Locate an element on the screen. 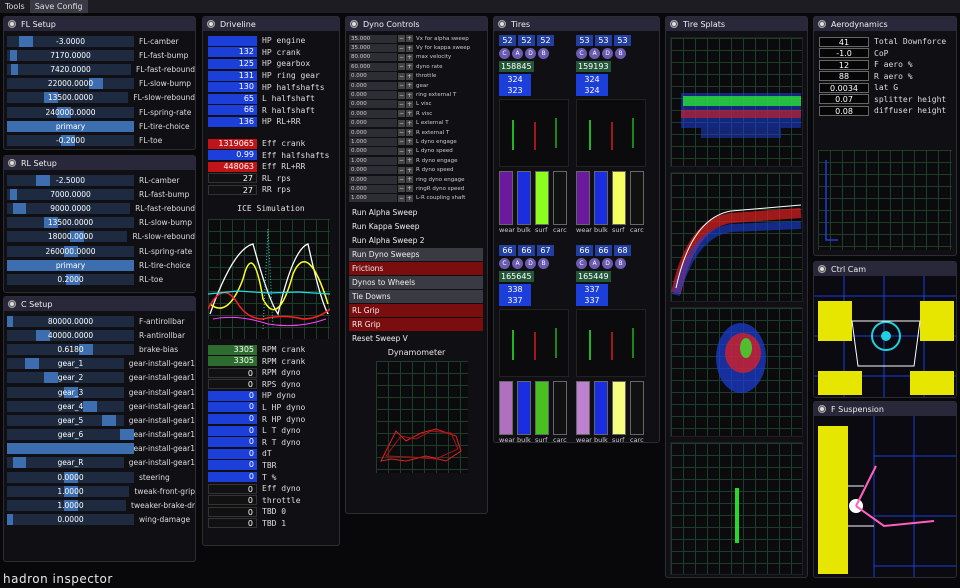 This screenshot has width=960, height=588. dyno-action-button: Run Kappa Sweep is located at coordinates (416, 226).